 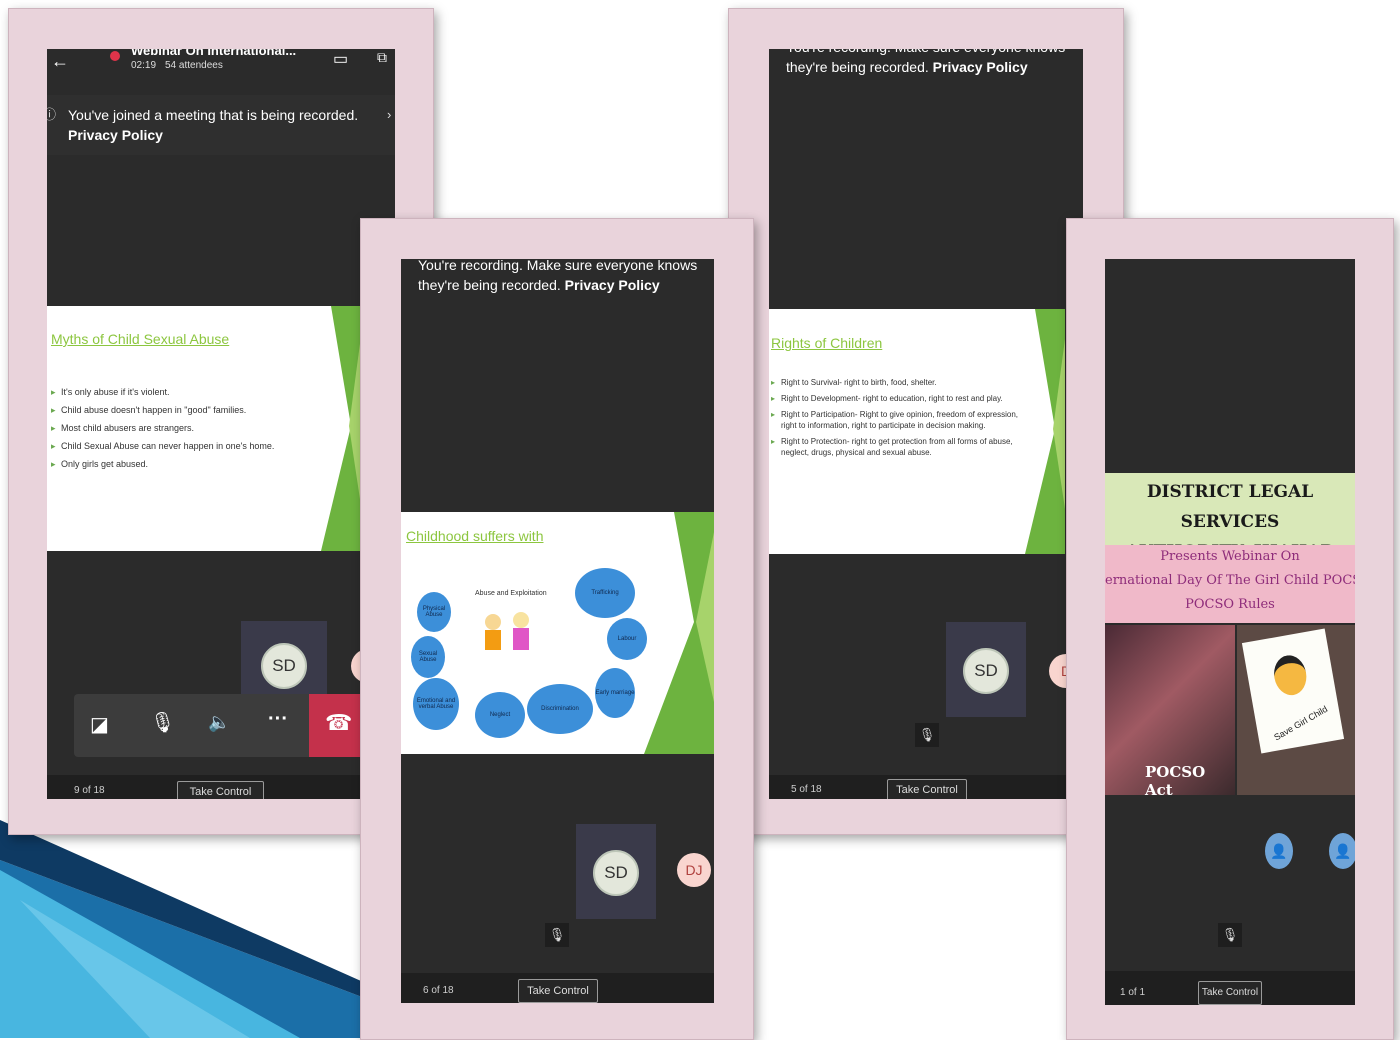 What do you see at coordinates (1175, 781) in the screenshot?
I see `photo-caption: POCSO Act` at bounding box center [1175, 781].